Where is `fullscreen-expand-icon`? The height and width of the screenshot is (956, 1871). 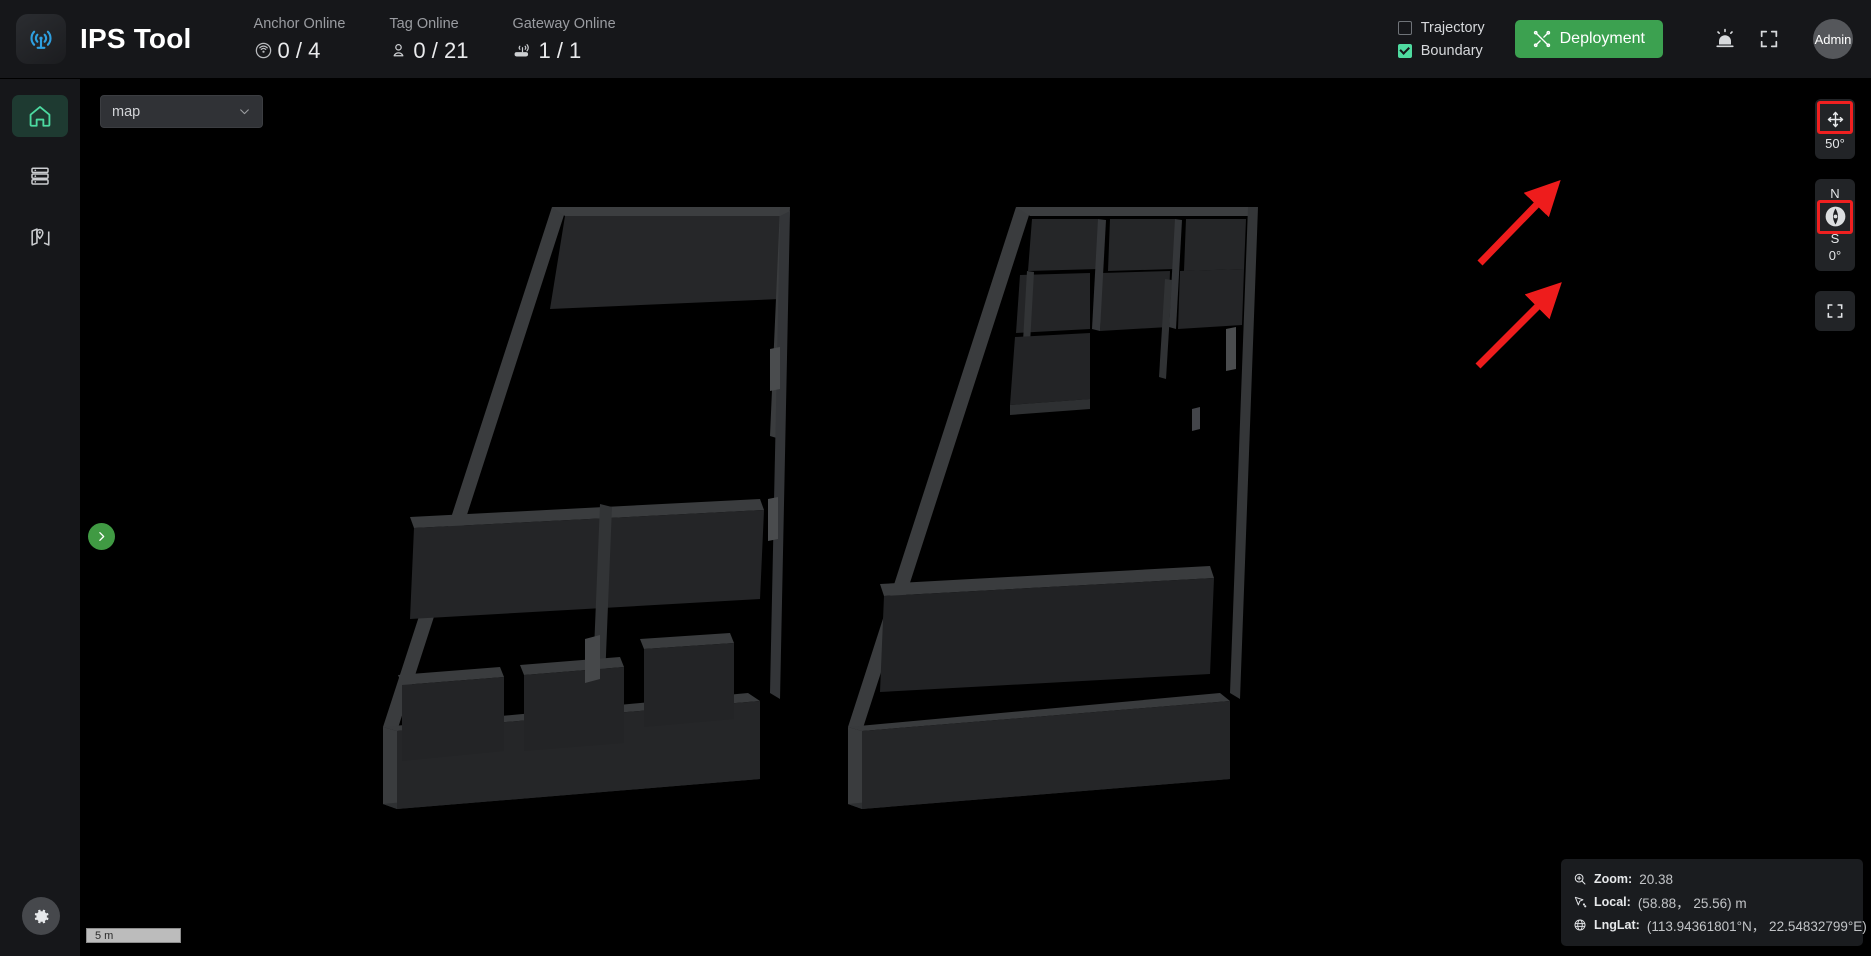
fullscreen-expand-icon is located at coordinates (1835, 311).